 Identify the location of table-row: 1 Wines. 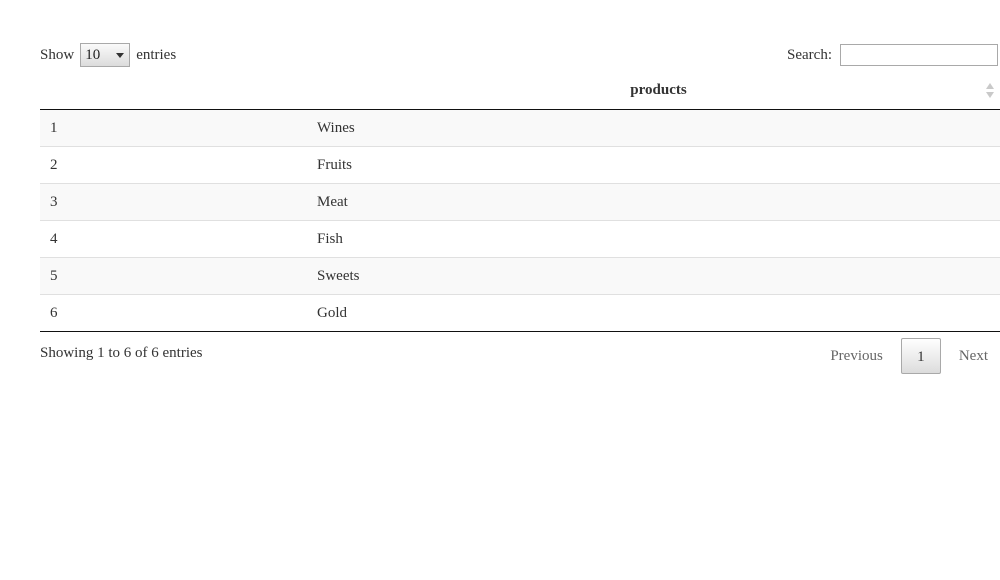
(520, 128).